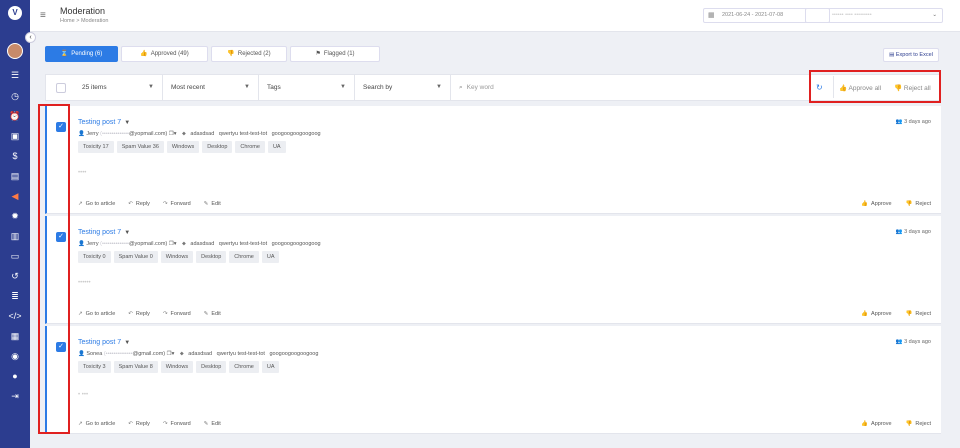 The image size is (960, 448). Describe the element at coordinates (177, 367) in the screenshot. I see `os-chip: Windows` at that location.